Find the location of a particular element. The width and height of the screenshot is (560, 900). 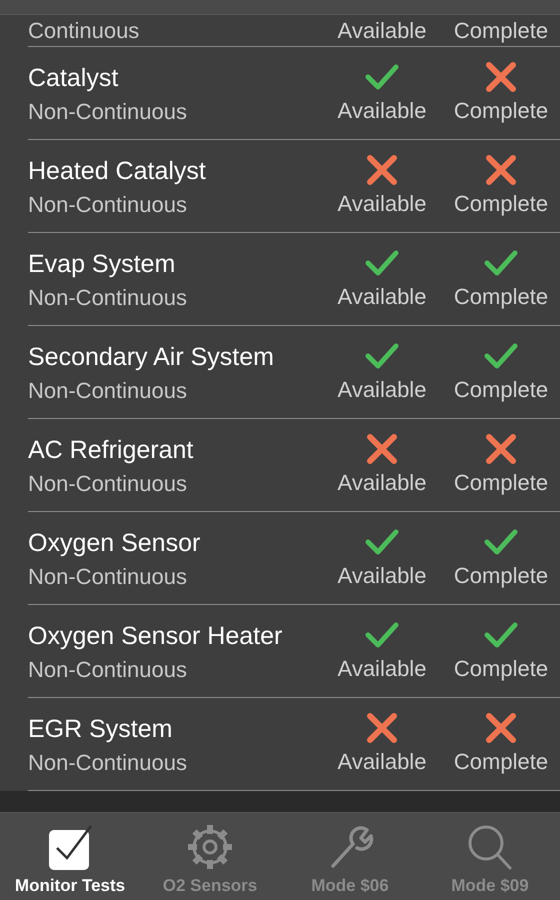

tab: Monitor Tests is located at coordinates (70, 856).